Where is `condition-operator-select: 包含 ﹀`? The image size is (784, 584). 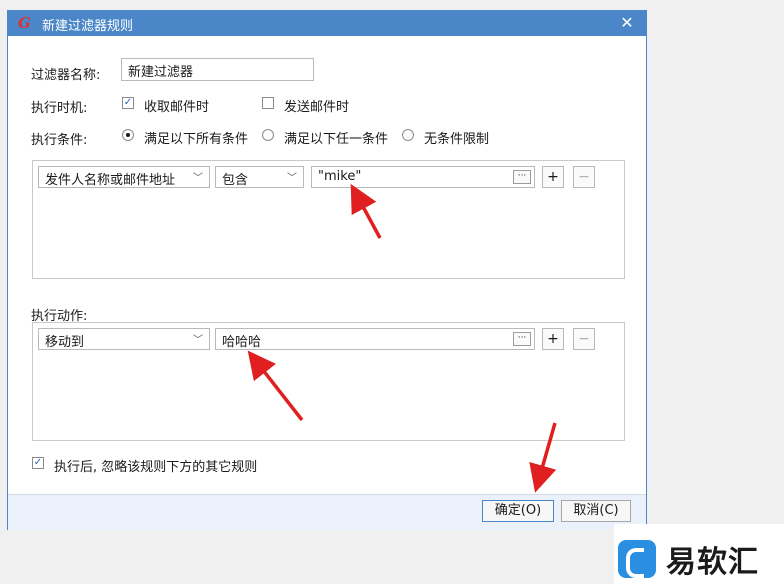 condition-operator-select: 包含 ﹀ is located at coordinates (259, 177).